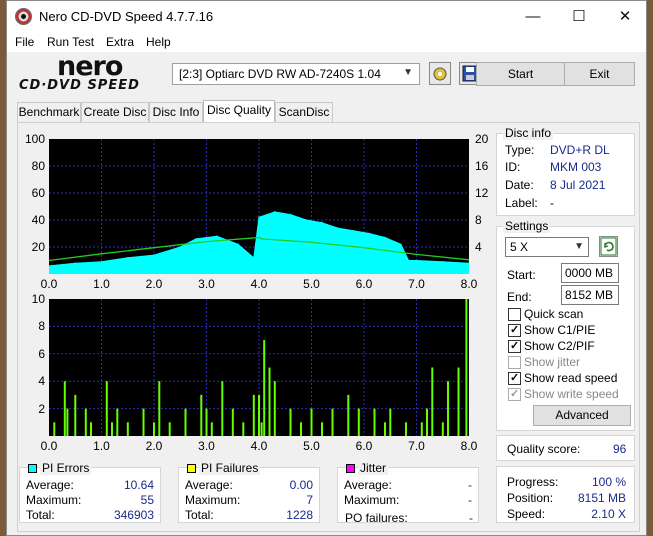 The image size is (653, 536). Describe the element at coordinates (599, 74) in the screenshot. I see `exit-button: Exit` at that location.